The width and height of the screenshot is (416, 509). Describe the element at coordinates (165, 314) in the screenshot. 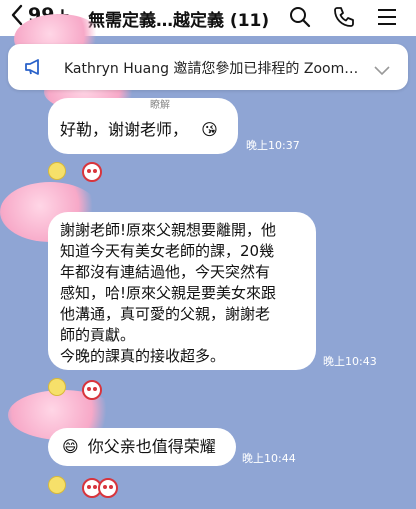

I see `message-line: 他溝通，真可愛的父親，謝謝老` at that location.